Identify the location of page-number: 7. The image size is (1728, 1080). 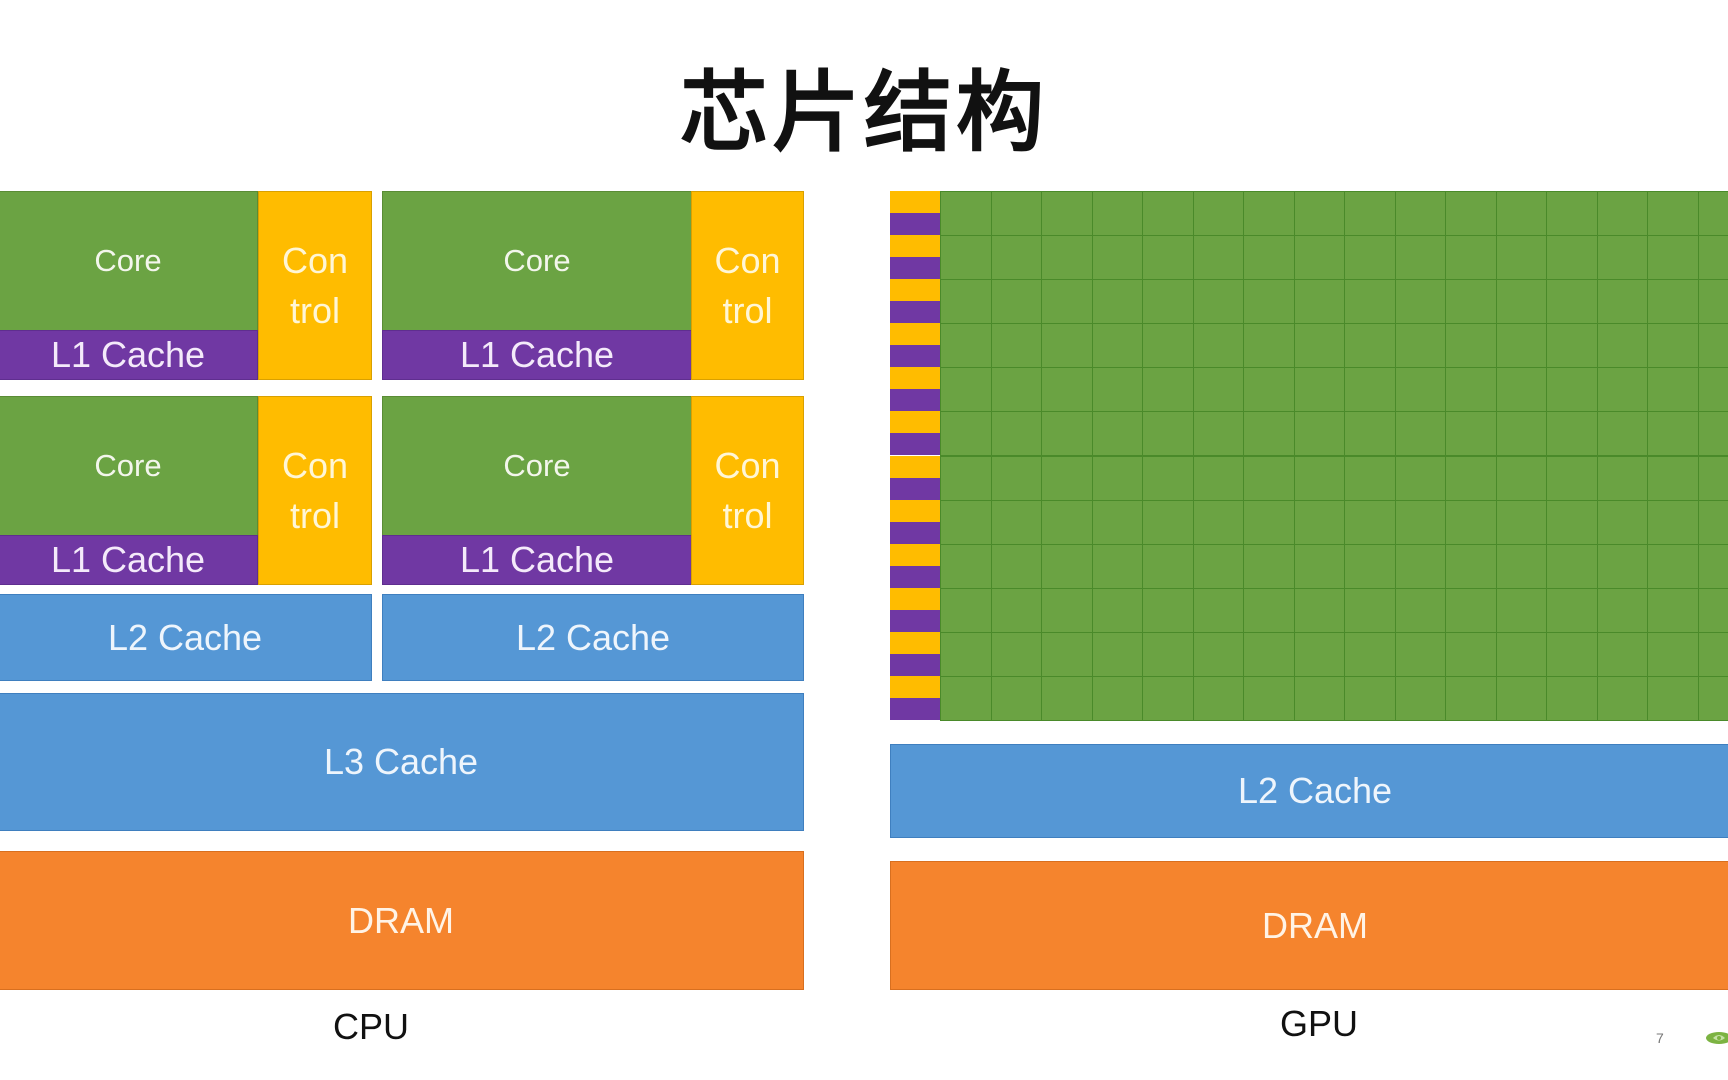
(1660, 1038).